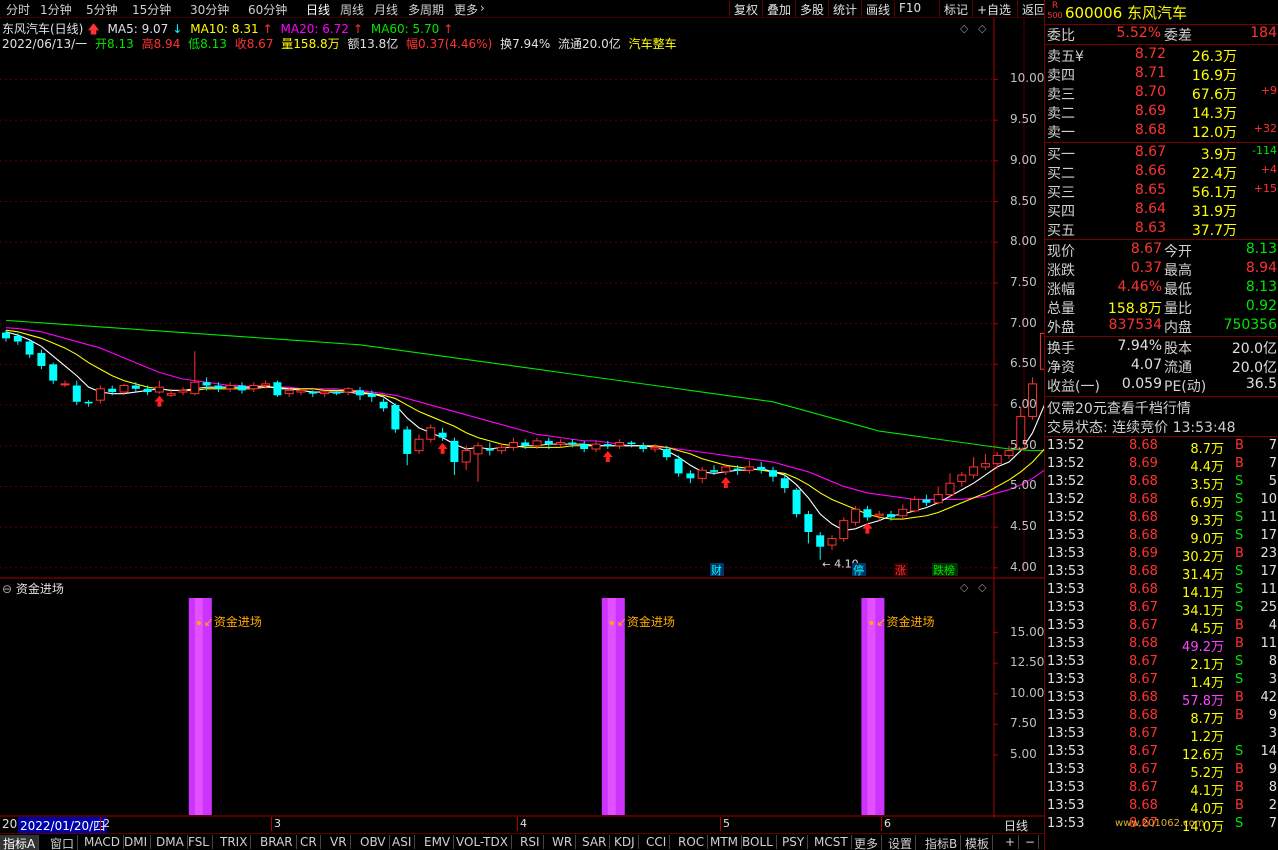  What do you see at coordinates (1161, 229) in the screenshot?
I see `bid-row: 买五 8.63 37.7万` at bounding box center [1161, 229].